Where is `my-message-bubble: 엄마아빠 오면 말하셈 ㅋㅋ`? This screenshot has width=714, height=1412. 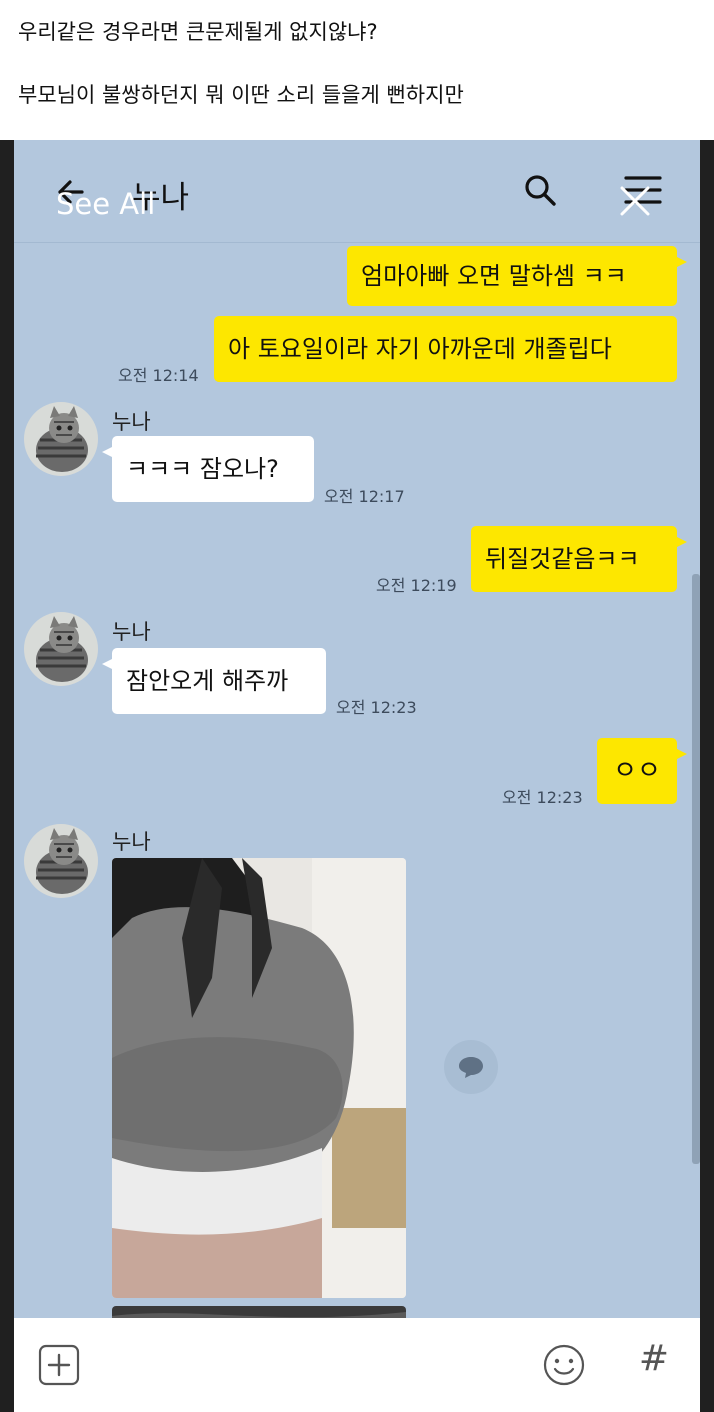 my-message-bubble: 엄마아빠 오면 말하셈 ㅋㅋ is located at coordinates (517, 276).